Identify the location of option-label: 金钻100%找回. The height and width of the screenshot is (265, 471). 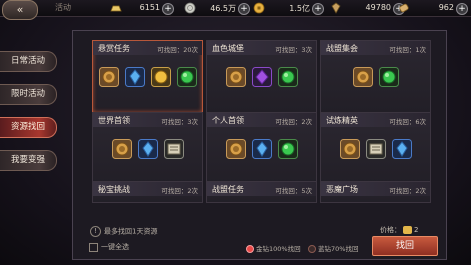
(278, 249).